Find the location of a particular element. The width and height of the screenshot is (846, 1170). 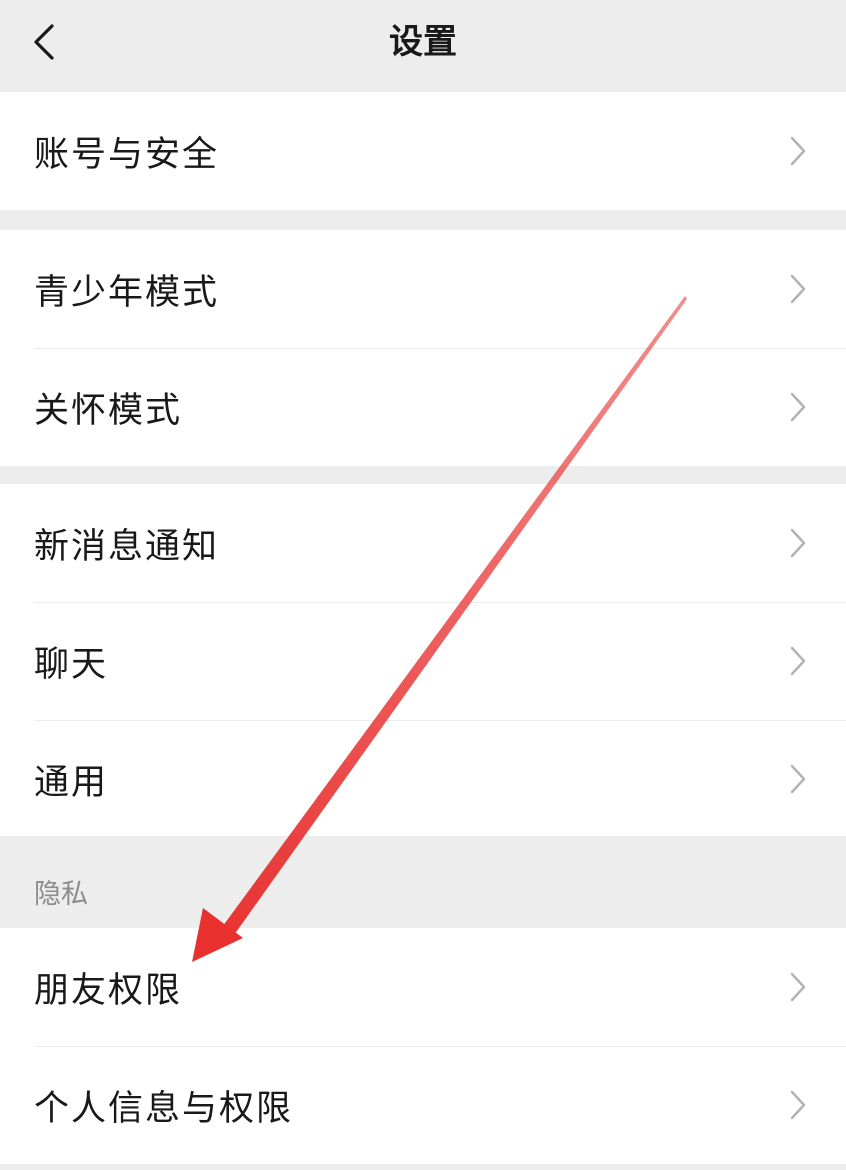

settings-row-teen-mode: 青少年模式 is located at coordinates (423, 289).